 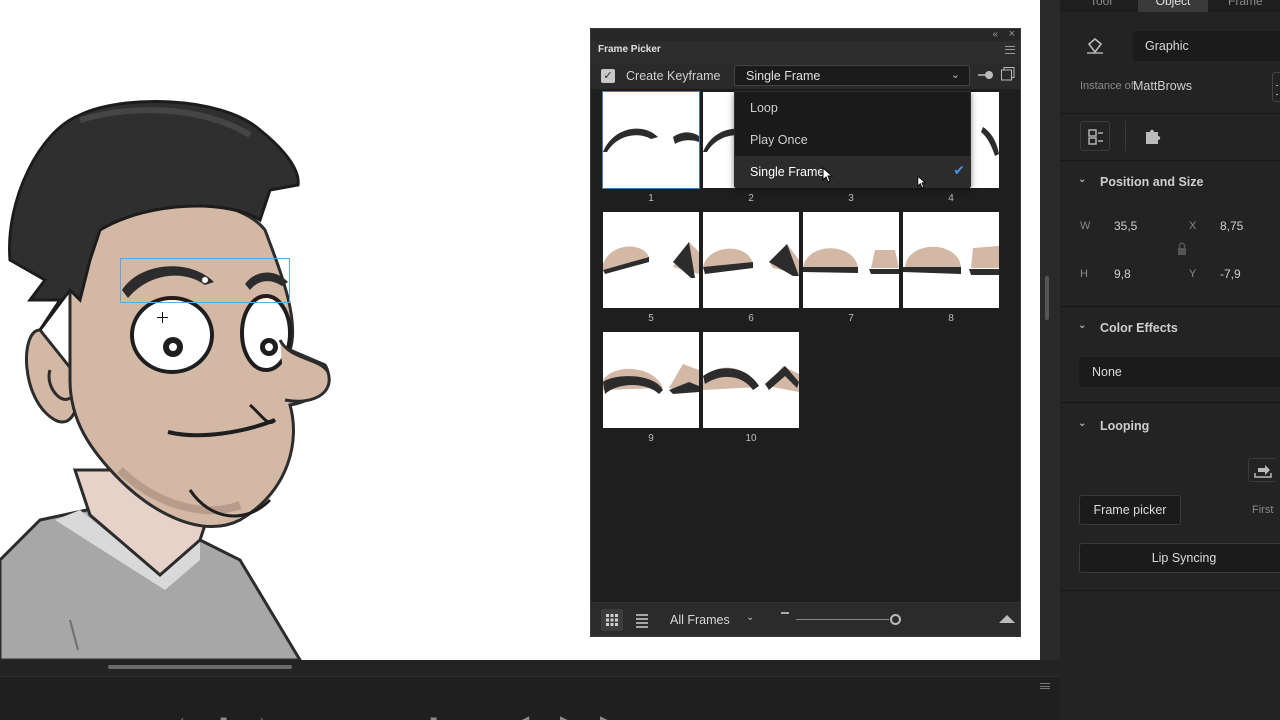 I want to click on tab-object: Object, so click(x=1173, y=6).